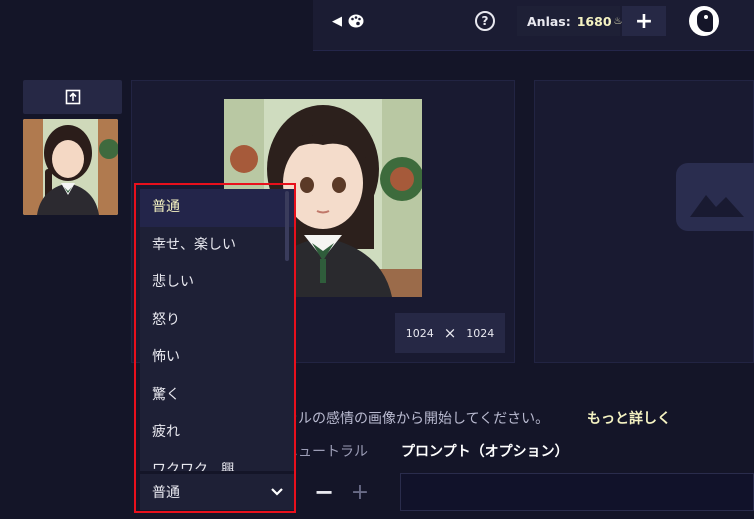  What do you see at coordinates (217, 246) in the screenshot?
I see `emotion-option-happy: 幸せ、楽しい` at bounding box center [217, 246].